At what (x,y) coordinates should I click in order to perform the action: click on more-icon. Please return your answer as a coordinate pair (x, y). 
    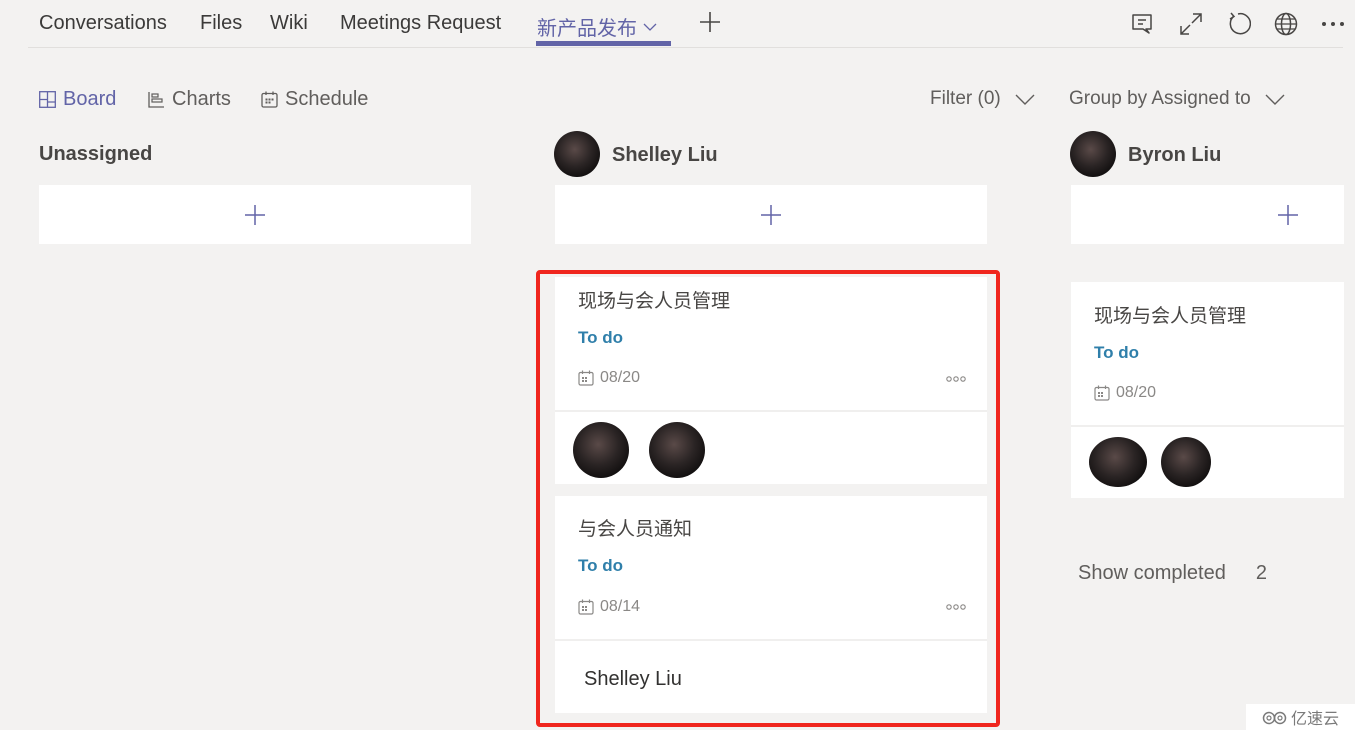
    Looking at the image, I should click on (1333, 24).